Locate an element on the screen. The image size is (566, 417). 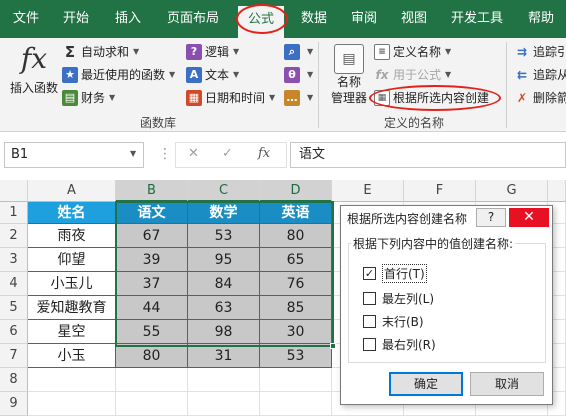
header-cell: 英语 is located at coordinates (296, 213).